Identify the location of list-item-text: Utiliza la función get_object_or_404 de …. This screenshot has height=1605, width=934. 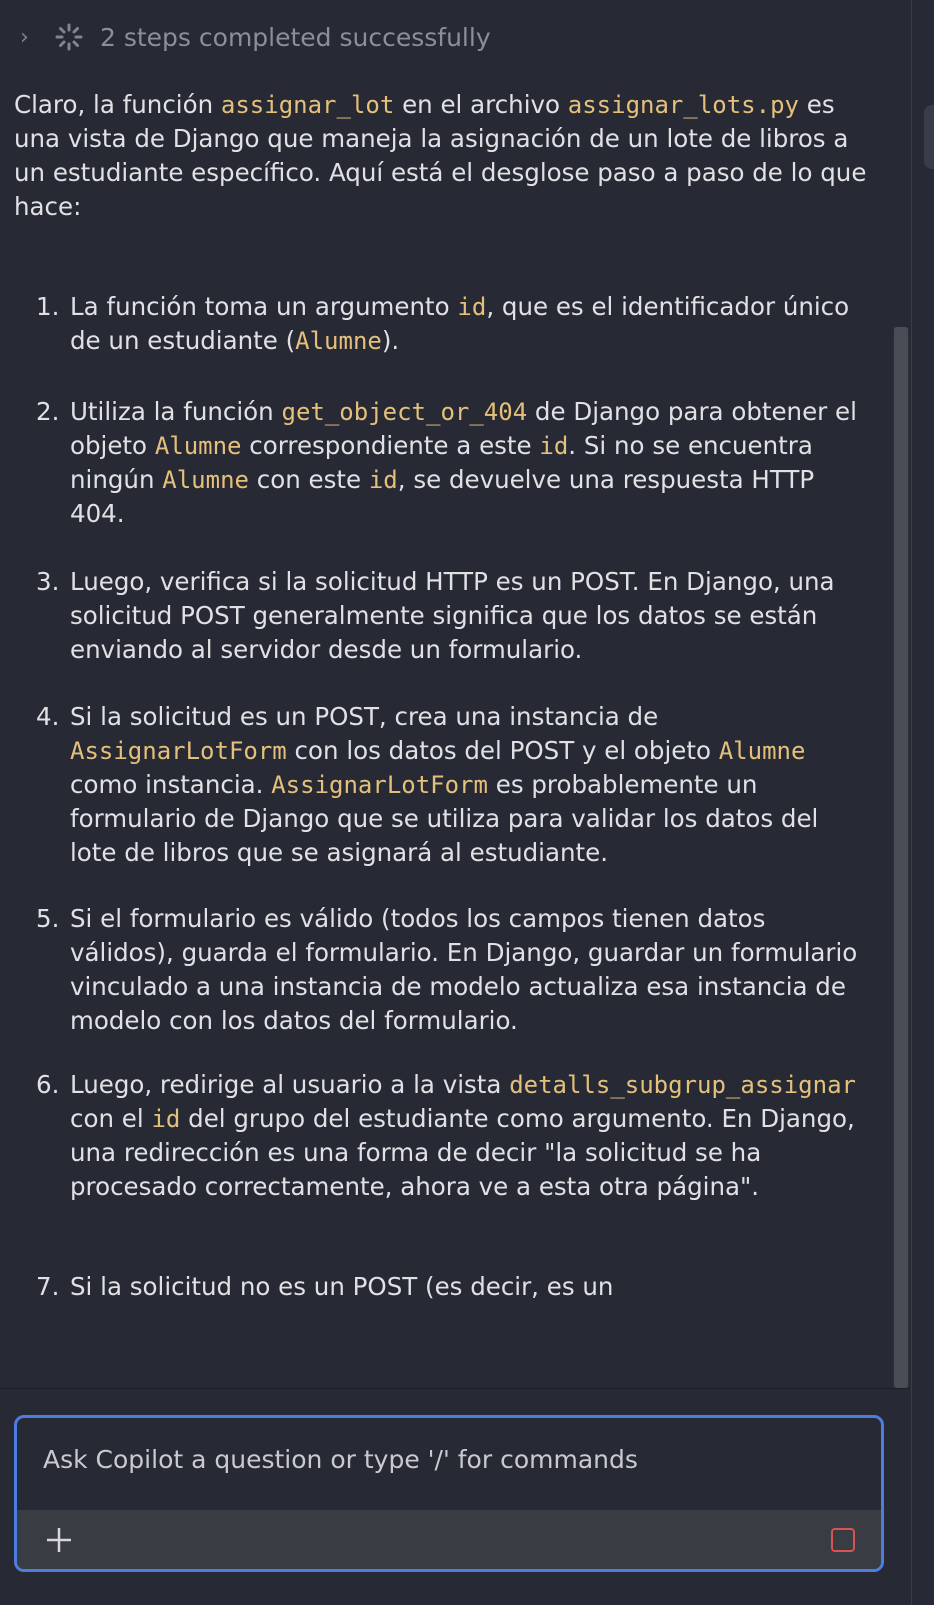
(470, 463).